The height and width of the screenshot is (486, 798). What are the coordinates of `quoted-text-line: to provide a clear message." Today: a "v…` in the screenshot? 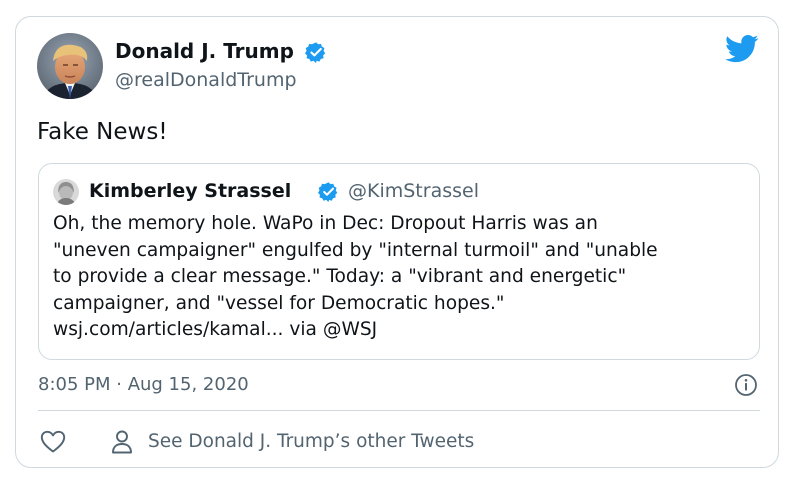 It's located at (340, 276).